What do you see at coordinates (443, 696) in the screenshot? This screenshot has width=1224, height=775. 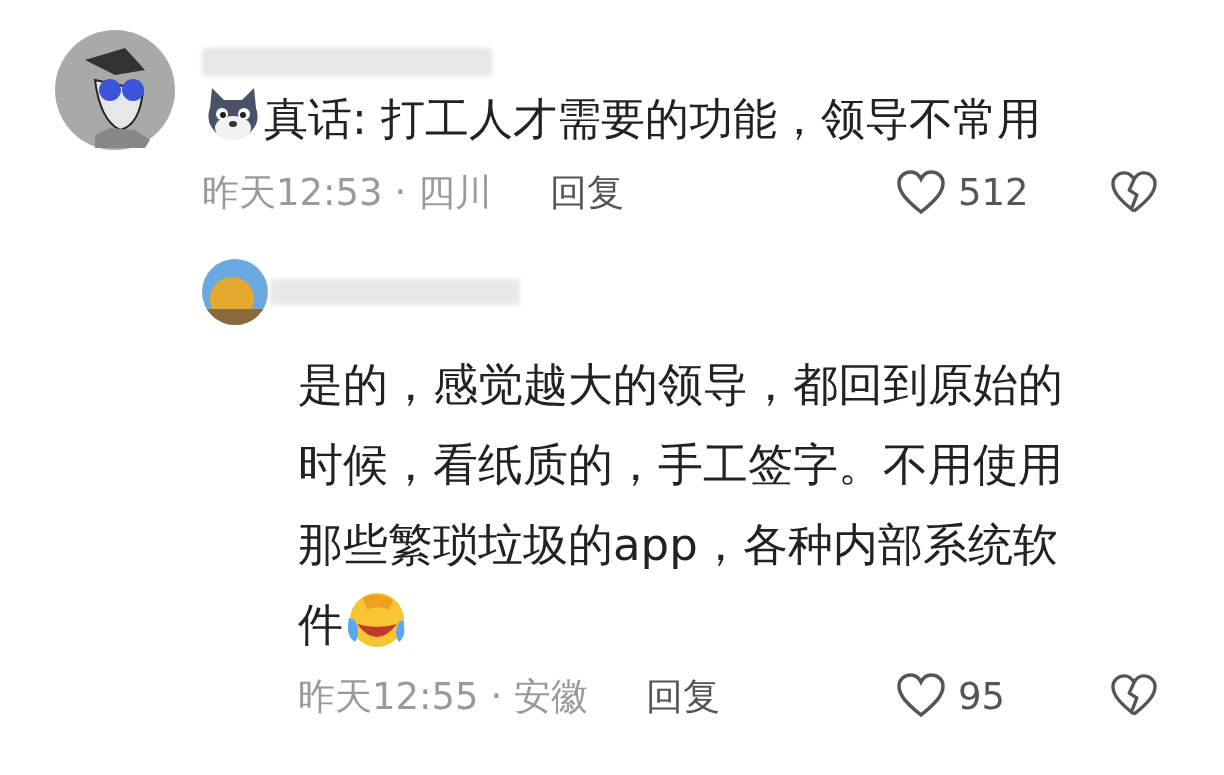 I see `timestamp-location: 昨天12:55 · 安徽` at bounding box center [443, 696].